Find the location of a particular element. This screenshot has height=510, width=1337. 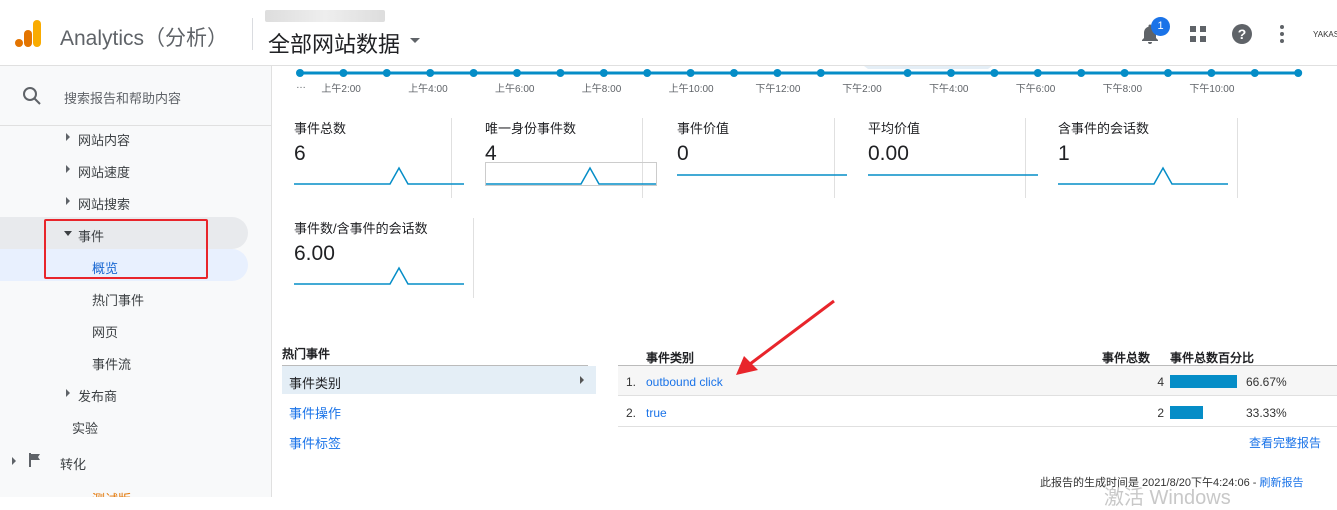

event-count: 4 is located at coordinates (1160, 382).